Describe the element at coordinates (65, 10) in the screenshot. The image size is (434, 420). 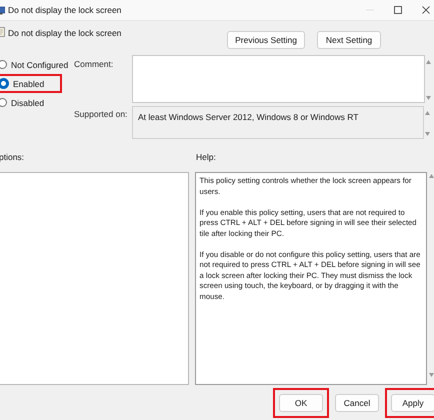
I see `window-title: Do not display the lock screen` at that location.